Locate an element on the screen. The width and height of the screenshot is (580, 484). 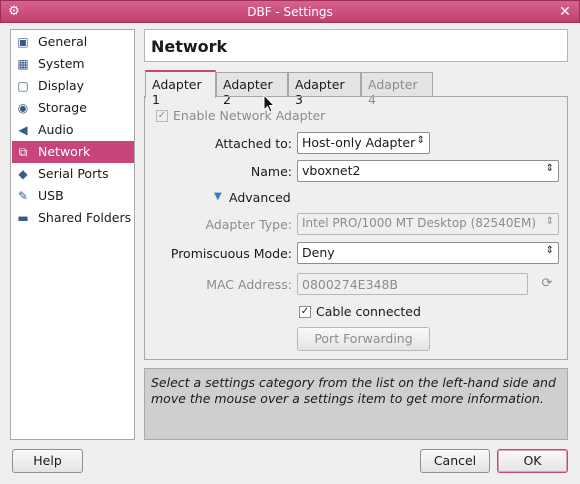
sidebar-item-shared-folders: ▬ Shared Folders is located at coordinates (73, 218).